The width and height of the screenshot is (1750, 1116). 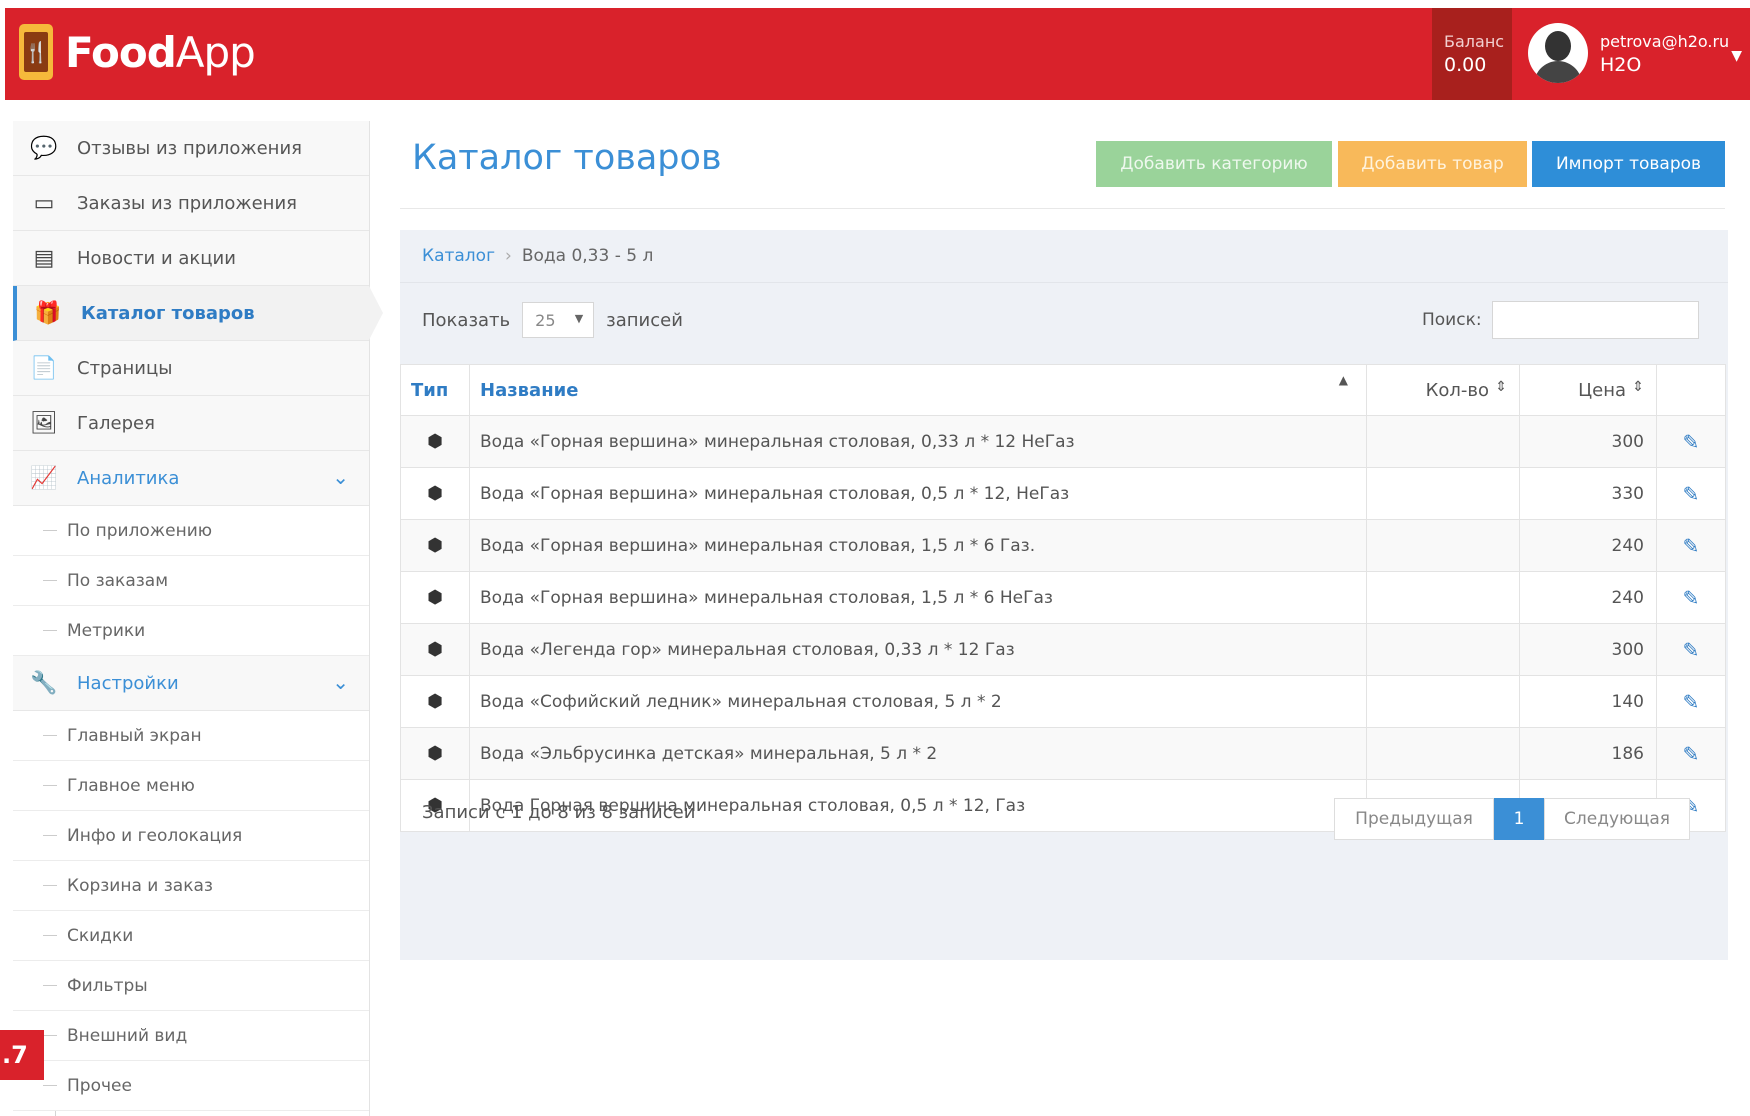 I want to click on sort-asc-icon: ▲, so click(x=1343, y=380).